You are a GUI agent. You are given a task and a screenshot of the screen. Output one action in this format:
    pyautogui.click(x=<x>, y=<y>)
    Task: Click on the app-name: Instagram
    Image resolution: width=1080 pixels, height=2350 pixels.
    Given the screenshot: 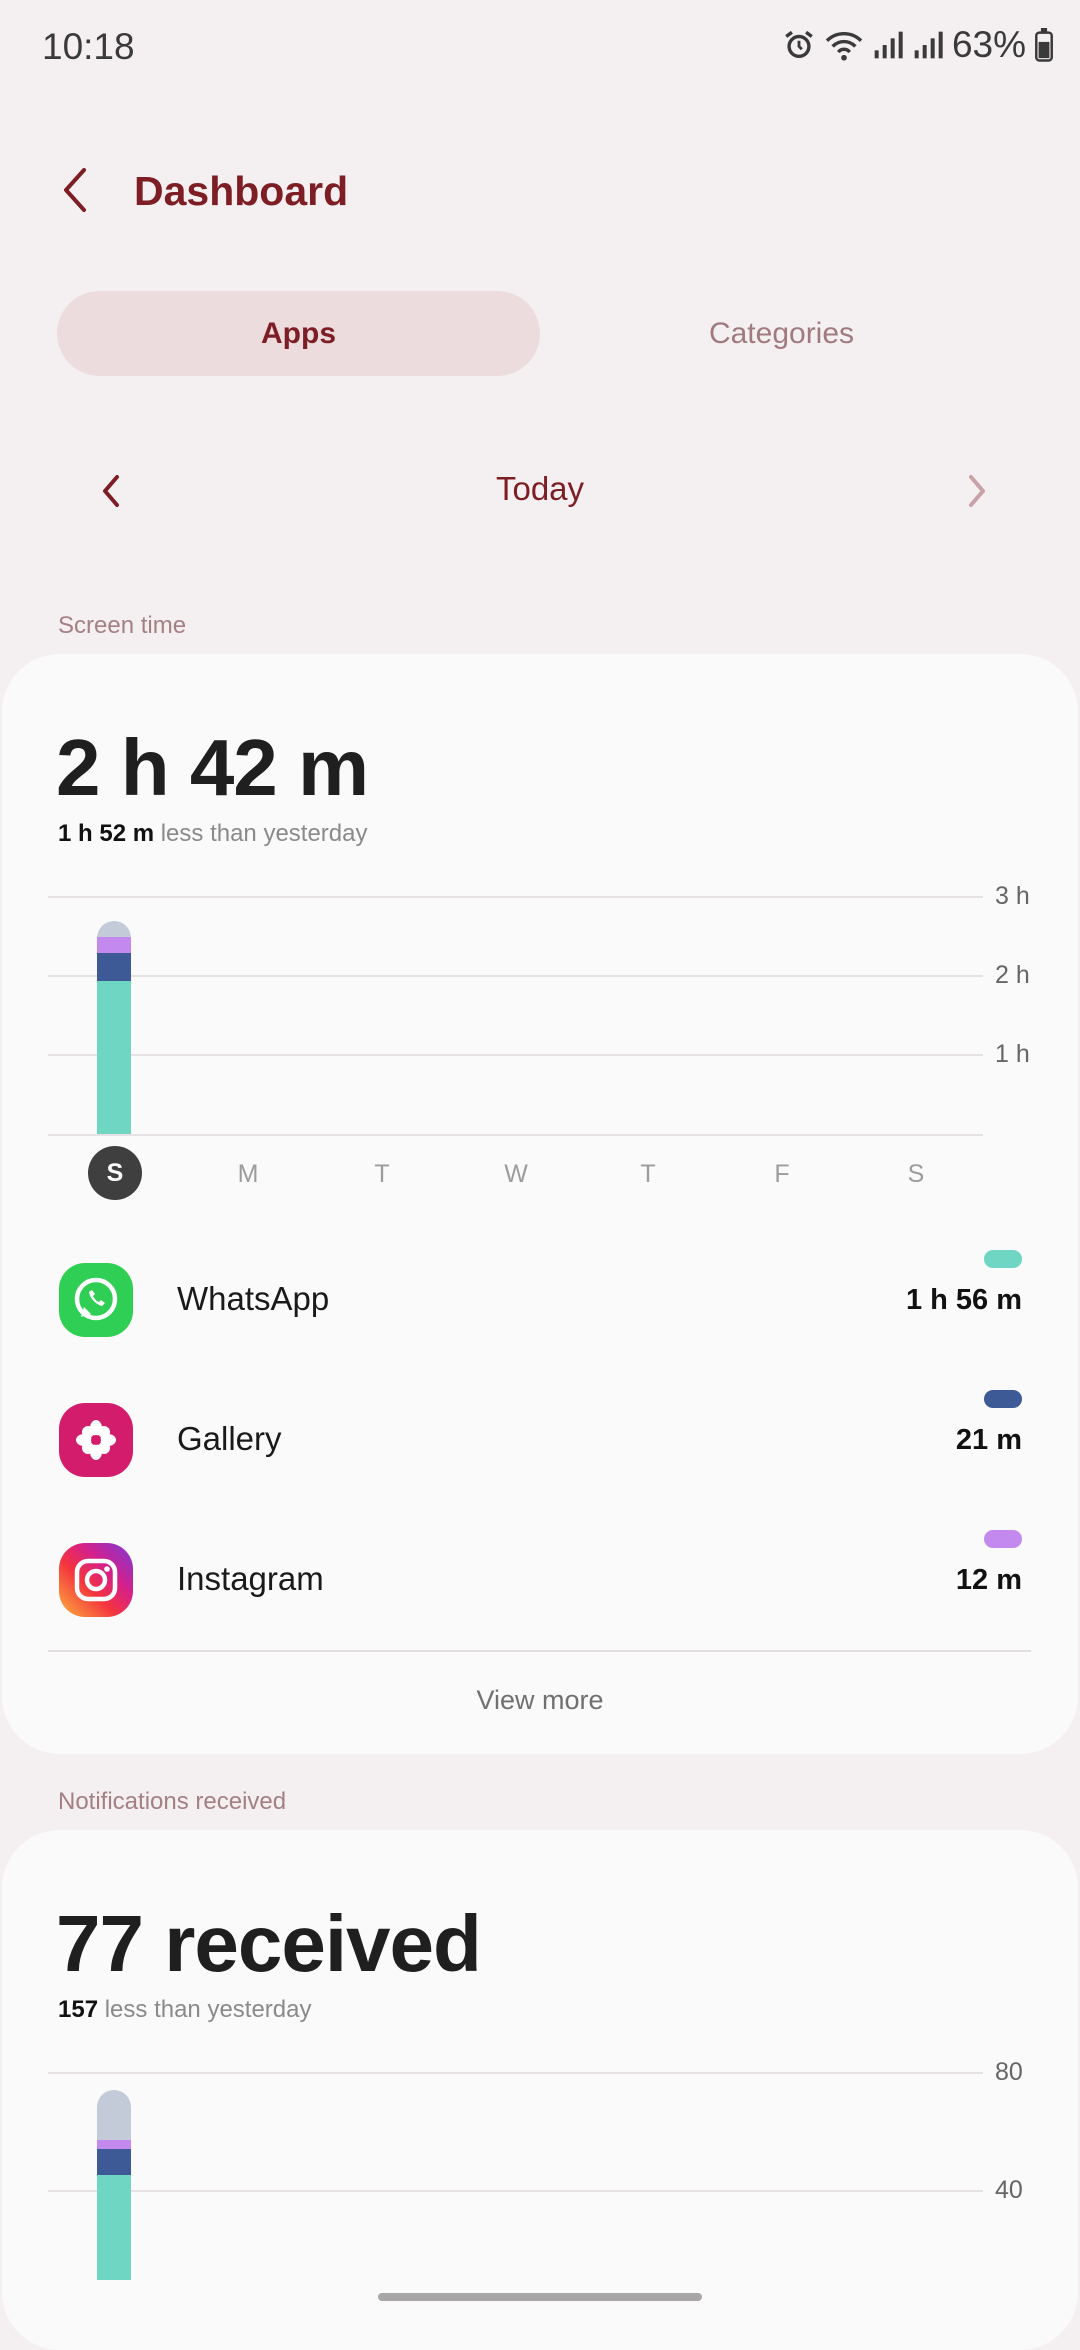 What is the action you would take?
    pyautogui.click(x=250, y=1578)
    